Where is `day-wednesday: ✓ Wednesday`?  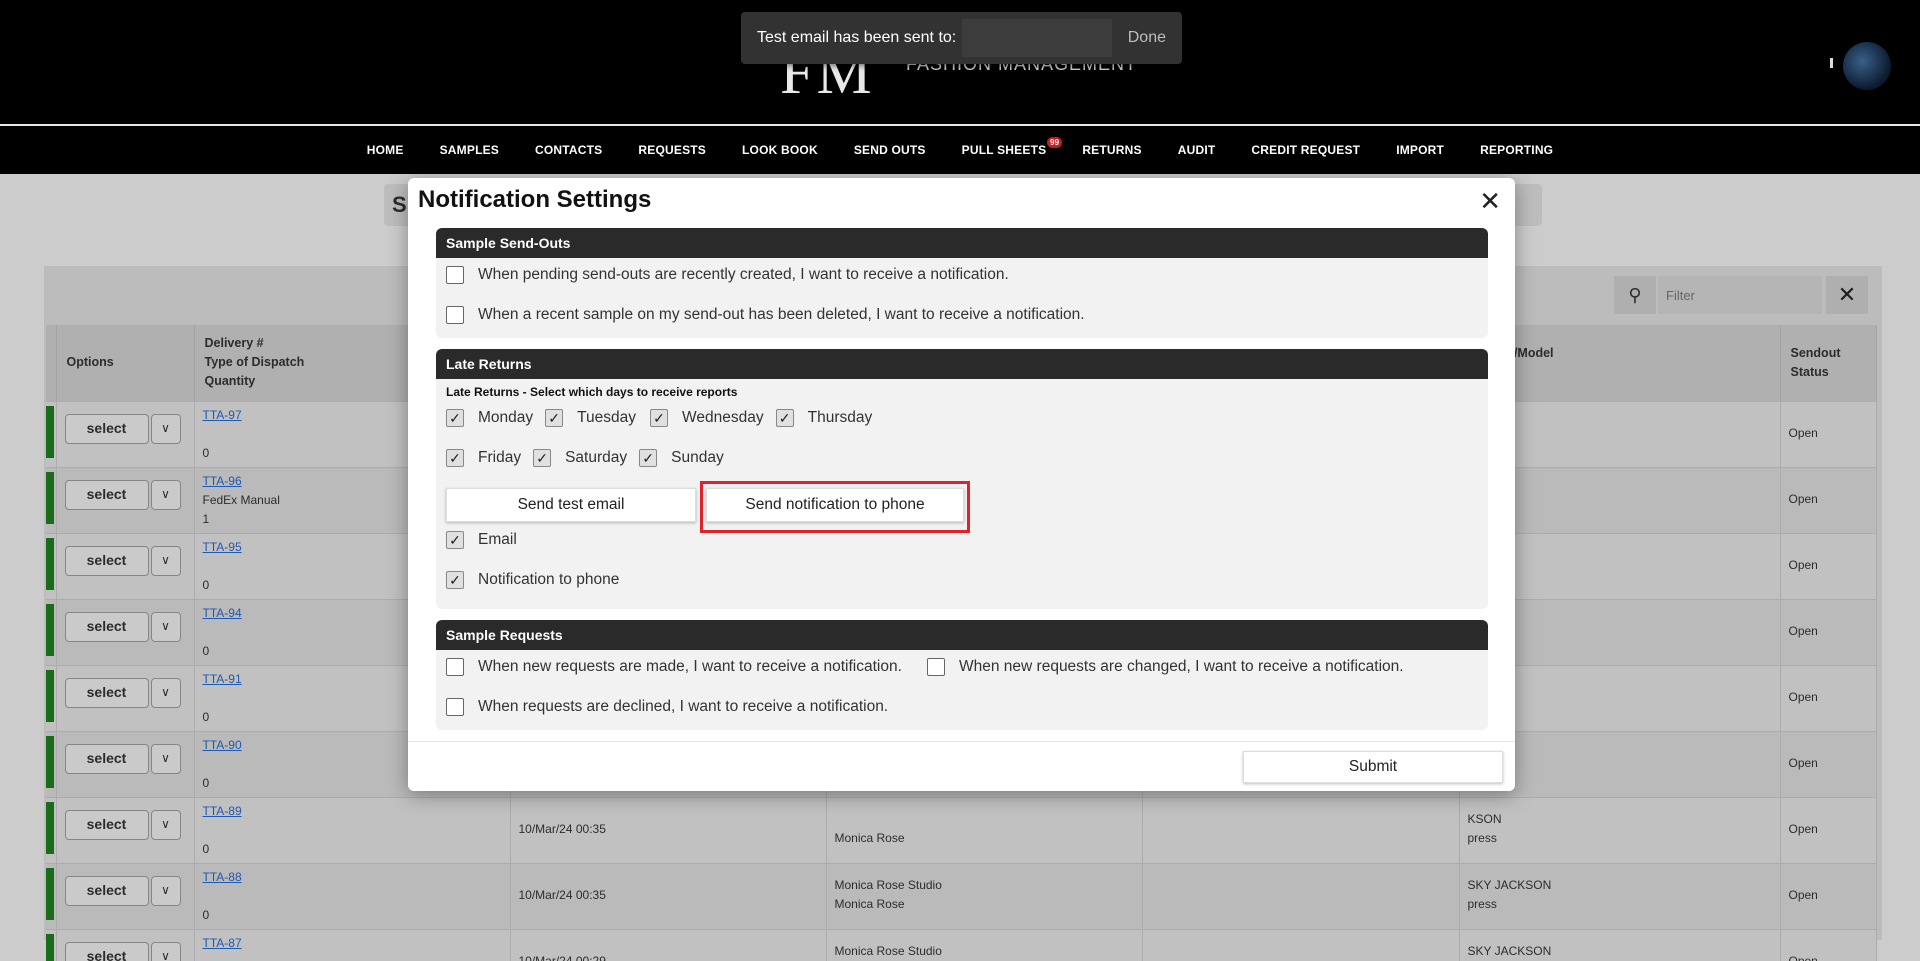
day-wednesday: ✓ Wednesday is located at coordinates (707, 418).